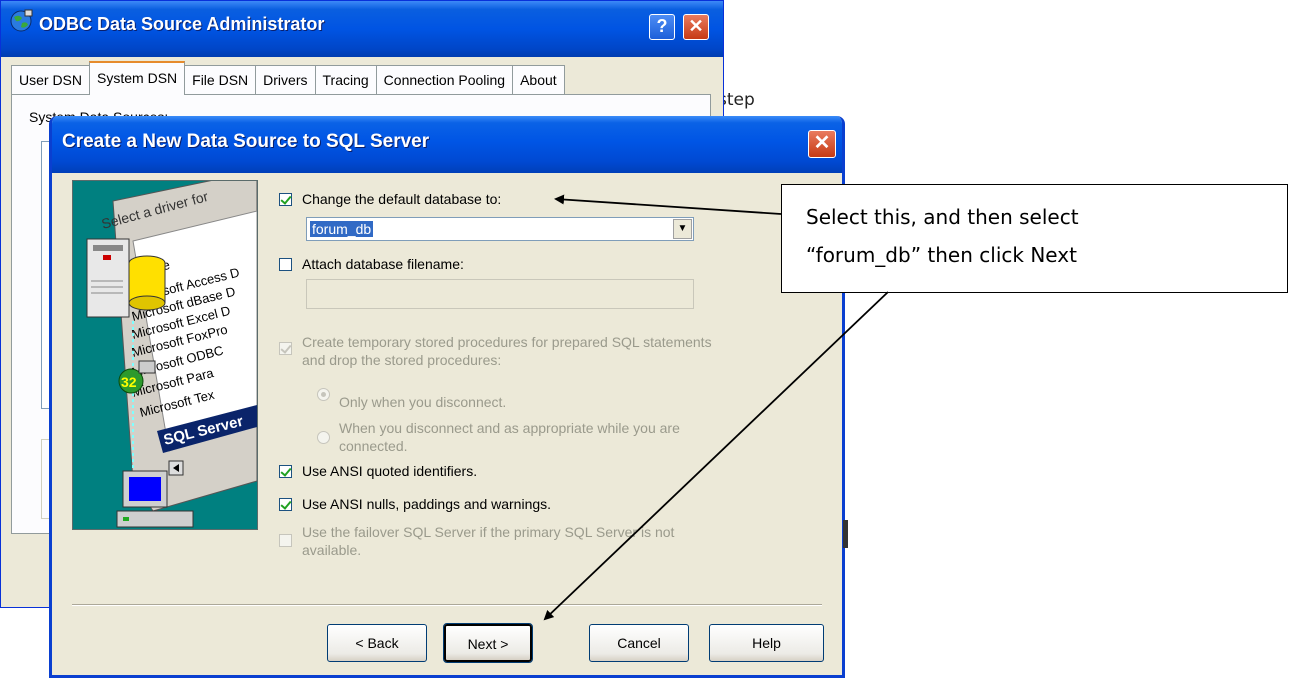  What do you see at coordinates (716, 456) in the screenshot?
I see `arrow-to-next-button` at bounding box center [716, 456].